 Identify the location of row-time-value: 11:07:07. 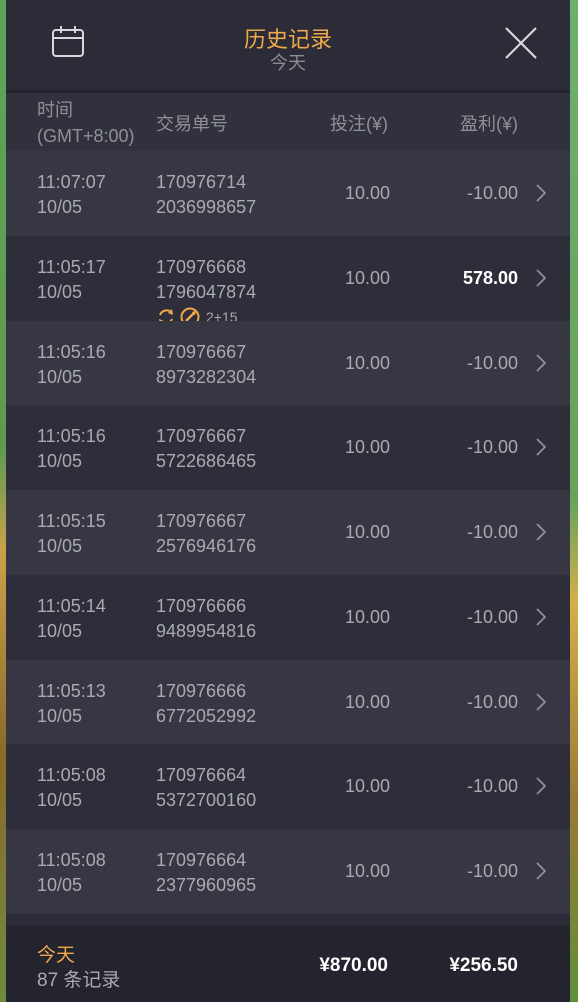
(71, 182).